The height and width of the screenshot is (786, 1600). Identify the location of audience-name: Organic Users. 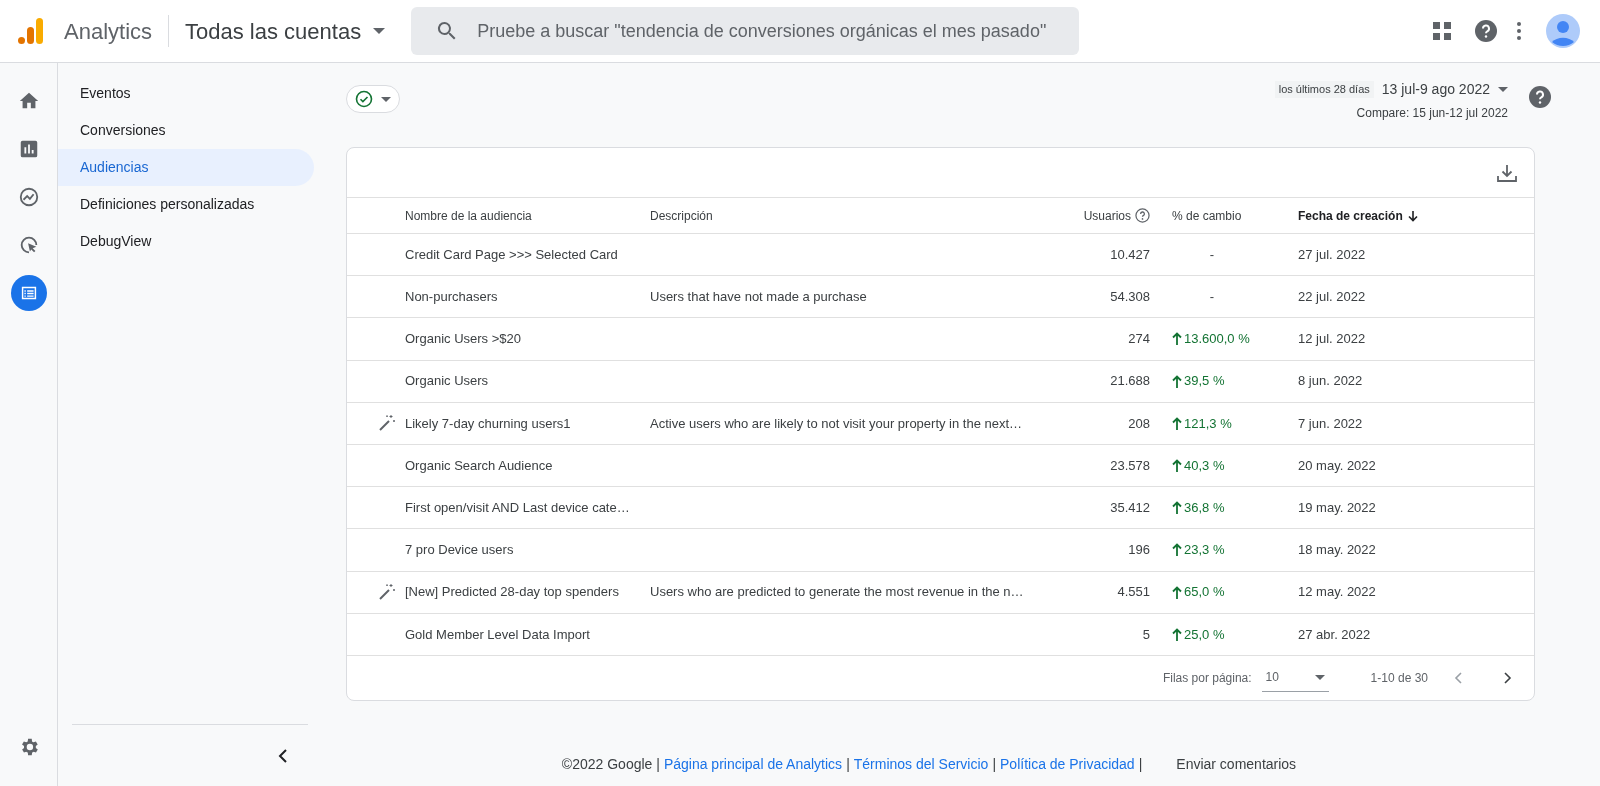
(447, 381).